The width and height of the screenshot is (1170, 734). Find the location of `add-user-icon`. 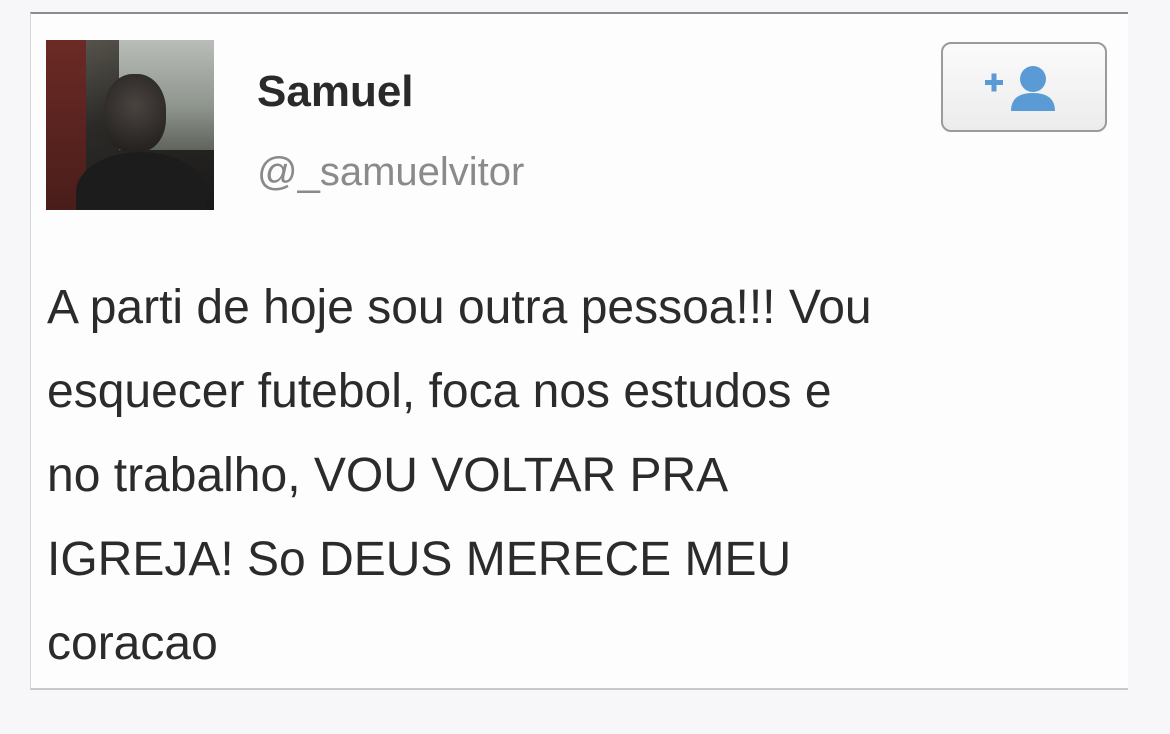

add-user-icon is located at coordinates (1024, 87).